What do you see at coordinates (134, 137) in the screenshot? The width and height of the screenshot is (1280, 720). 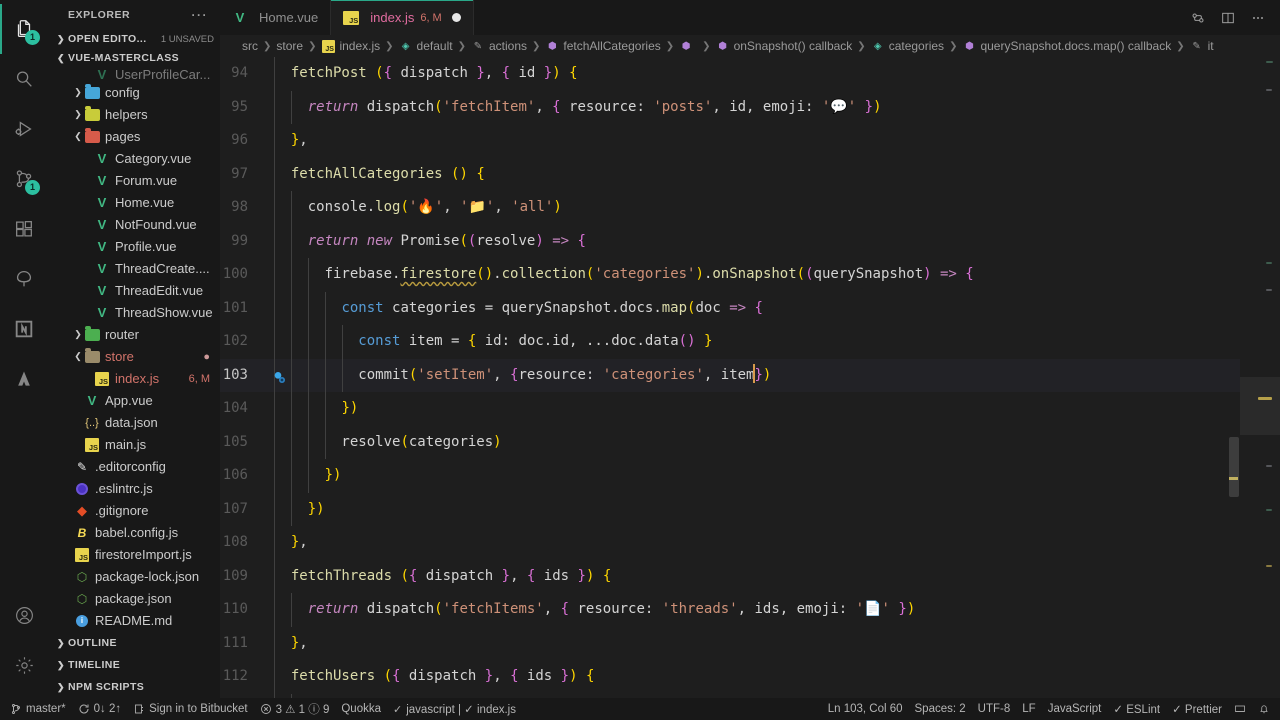 I see `tree-item: ❮ pages` at bounding box center [134, 137].